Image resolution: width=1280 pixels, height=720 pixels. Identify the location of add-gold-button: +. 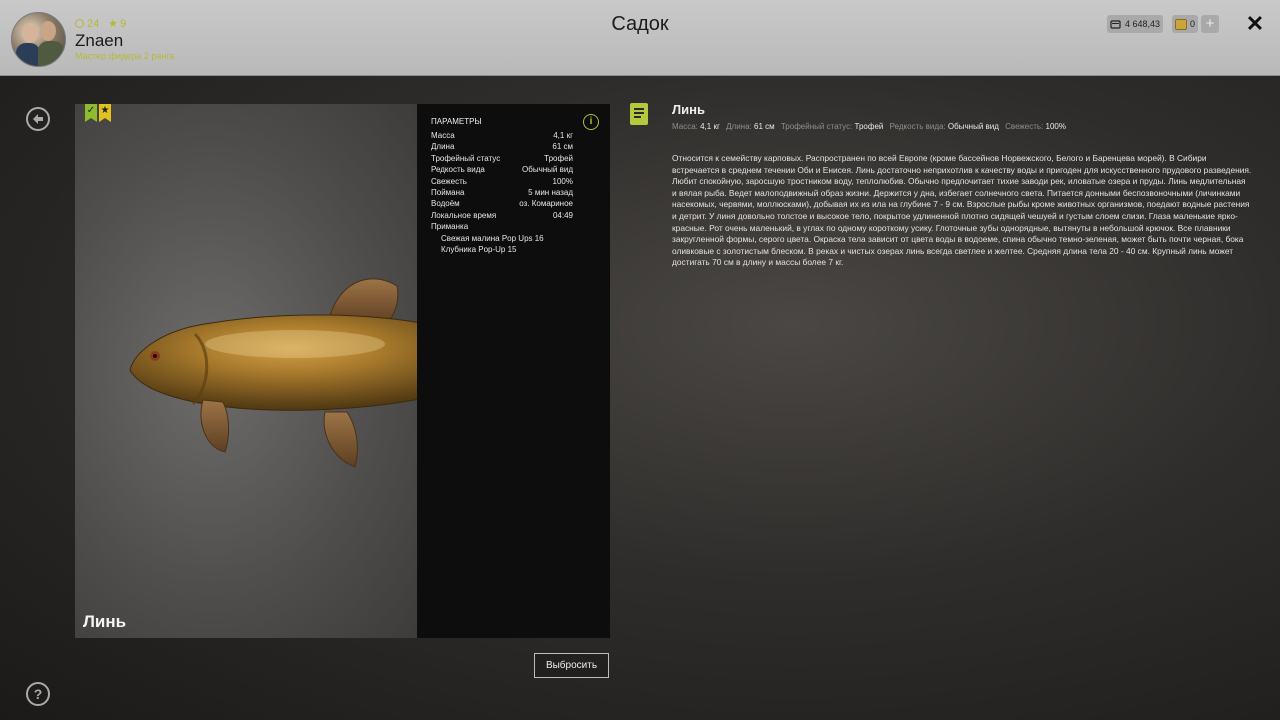
(1210, 24).